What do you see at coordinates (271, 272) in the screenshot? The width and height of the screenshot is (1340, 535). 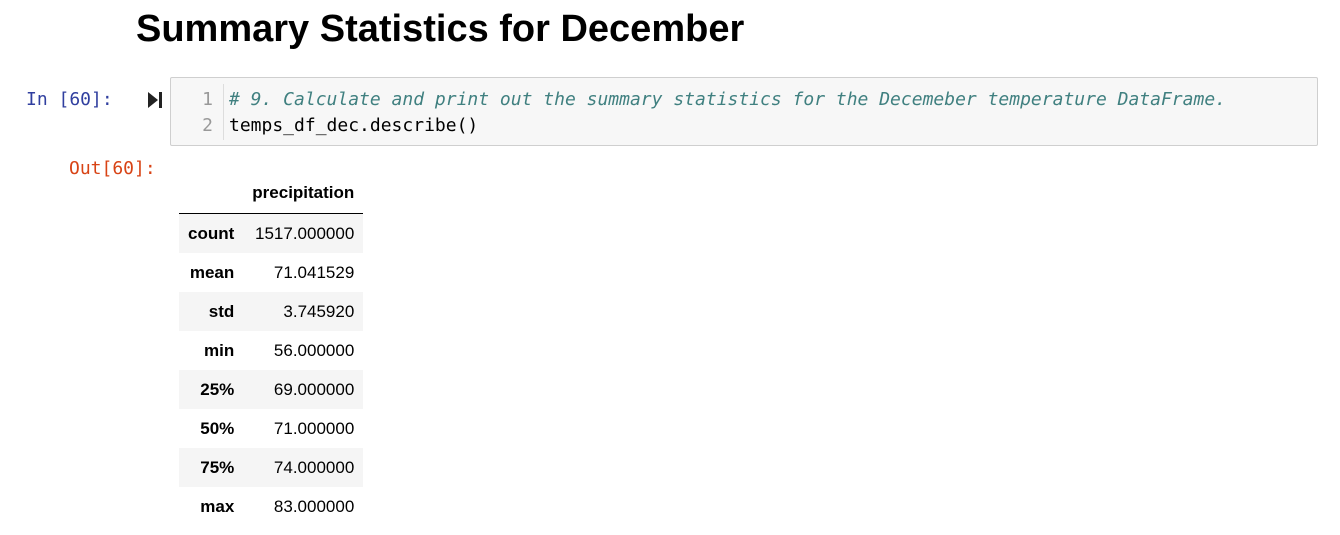 I see `table-row: mean 71.041529` at bounding box center [271, 272].